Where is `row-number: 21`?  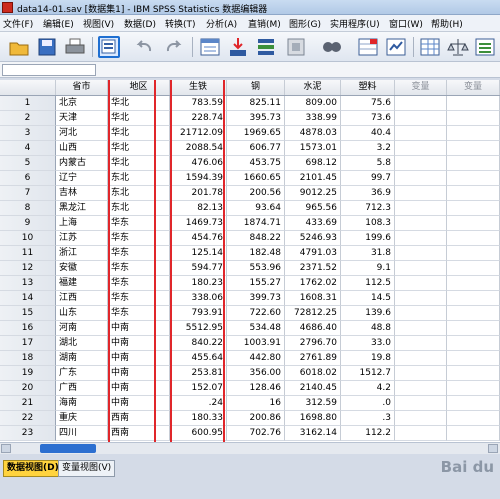 row-number: 21 is located at coordinates (28, 403).